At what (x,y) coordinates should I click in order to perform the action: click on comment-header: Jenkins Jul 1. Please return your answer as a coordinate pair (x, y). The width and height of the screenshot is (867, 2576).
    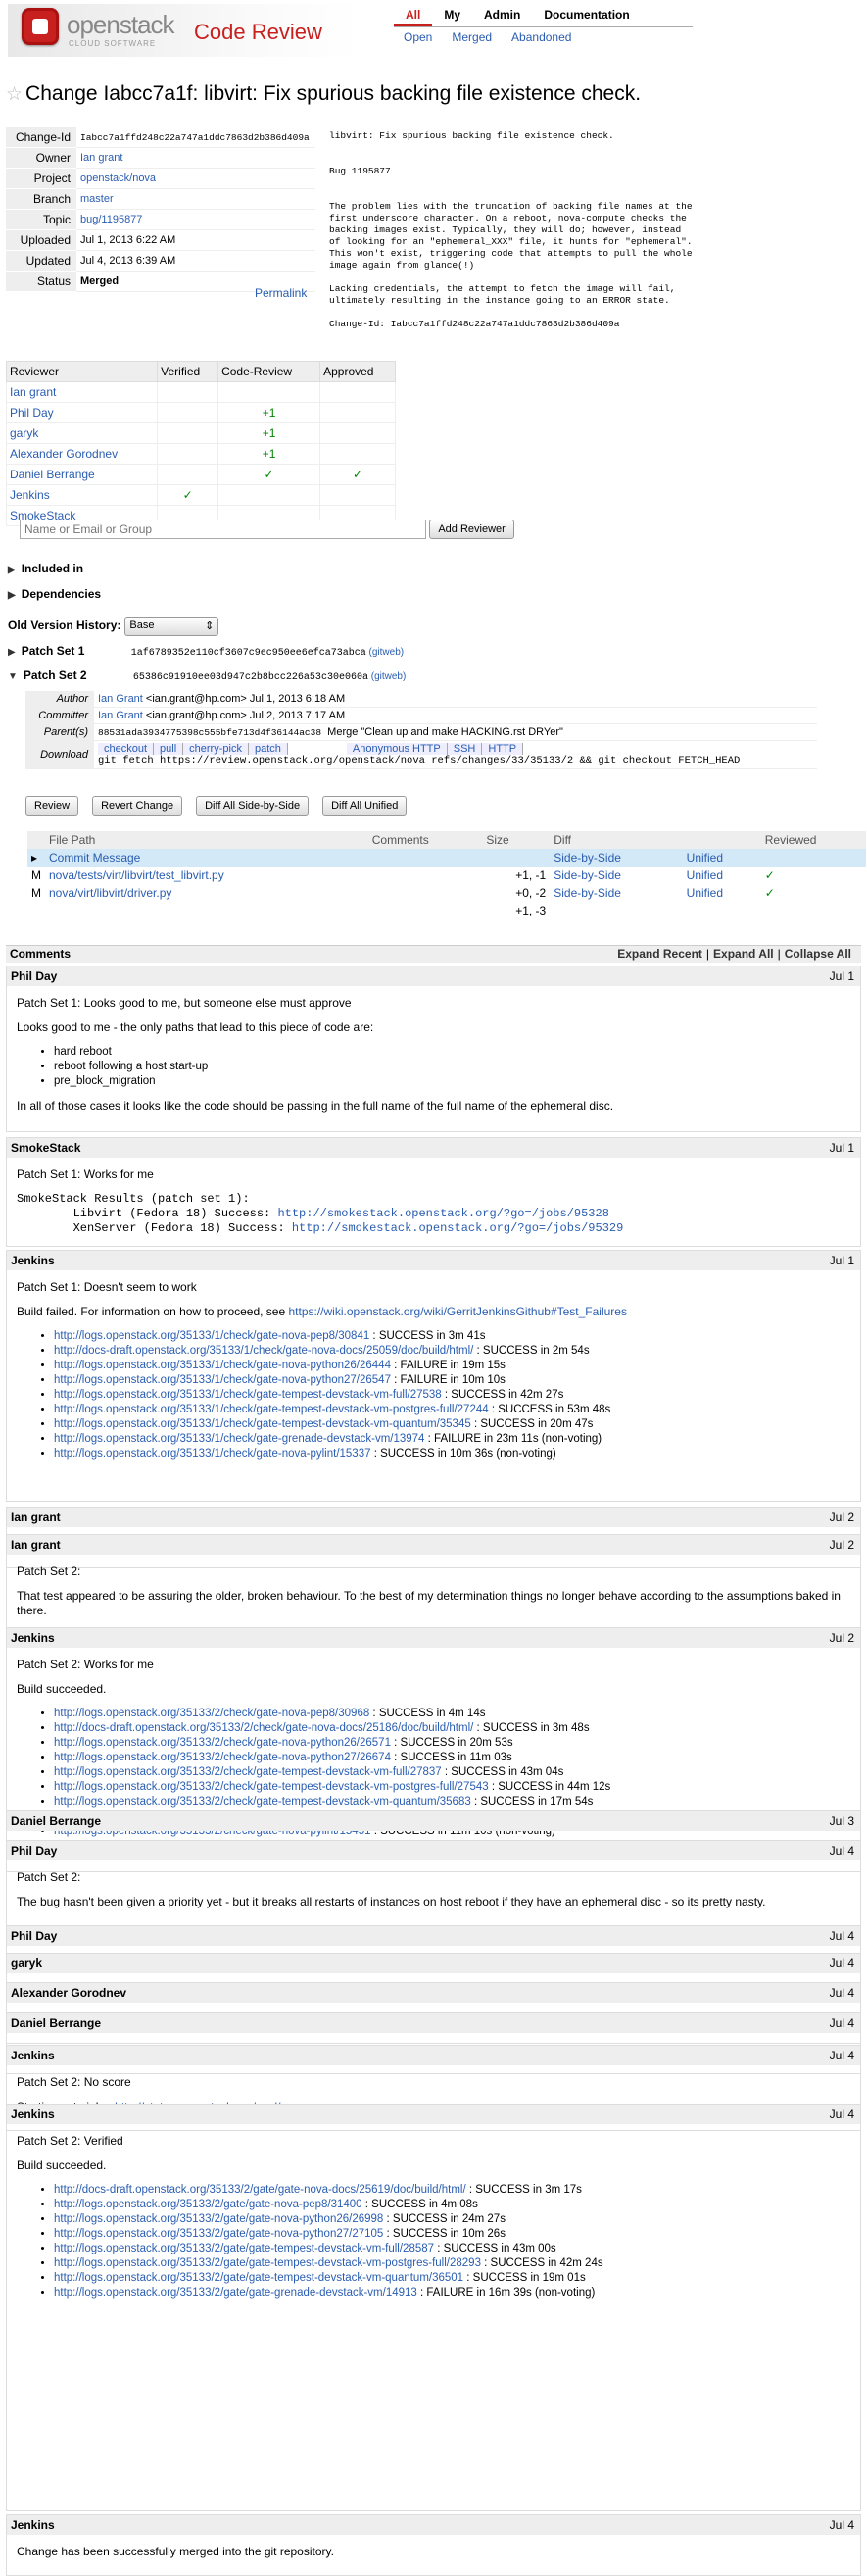
    Looking at the image, I should click on (434, 1260).